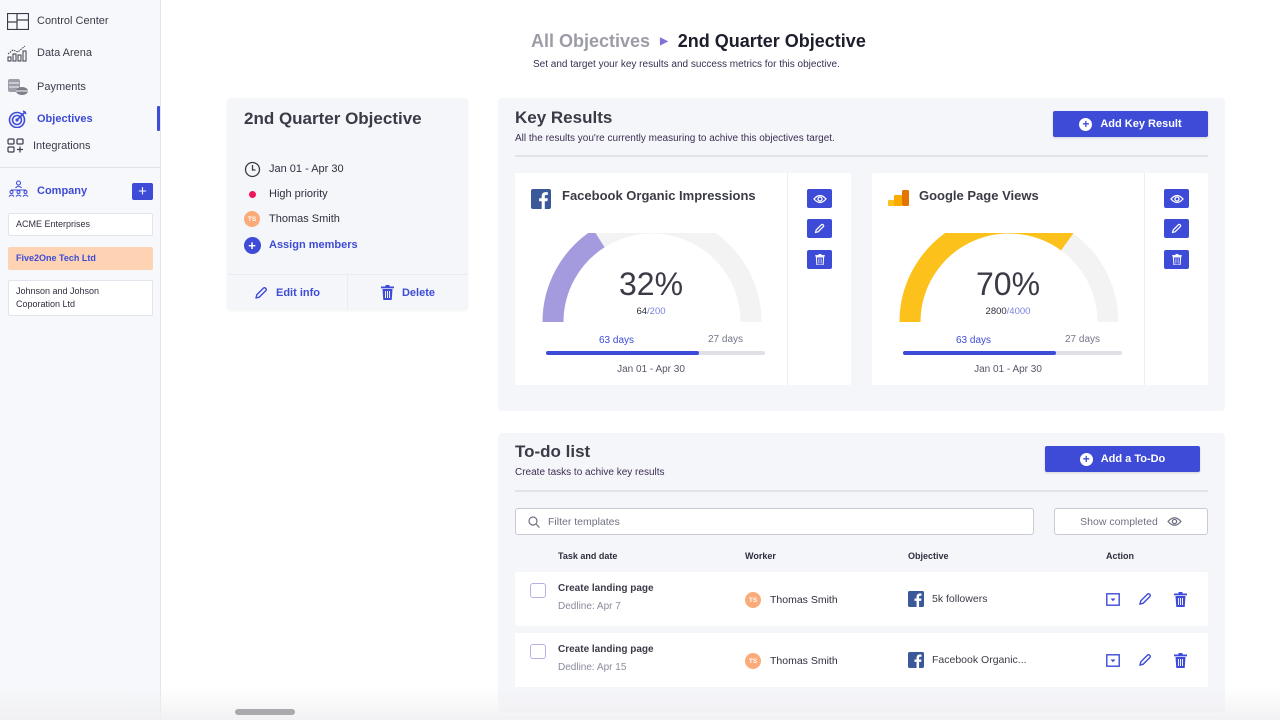 The height and width of the screenshot is (720, 1280). I want to click on sidebar-item-data-arena: Data Arena, so click(49, 53).